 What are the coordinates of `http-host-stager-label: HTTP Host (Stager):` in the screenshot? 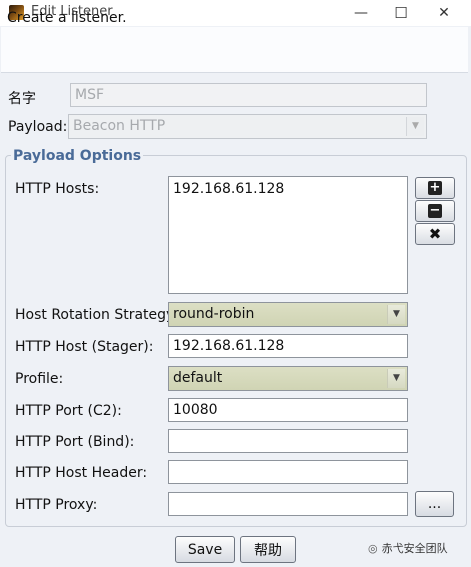 It's located at (84, 347).